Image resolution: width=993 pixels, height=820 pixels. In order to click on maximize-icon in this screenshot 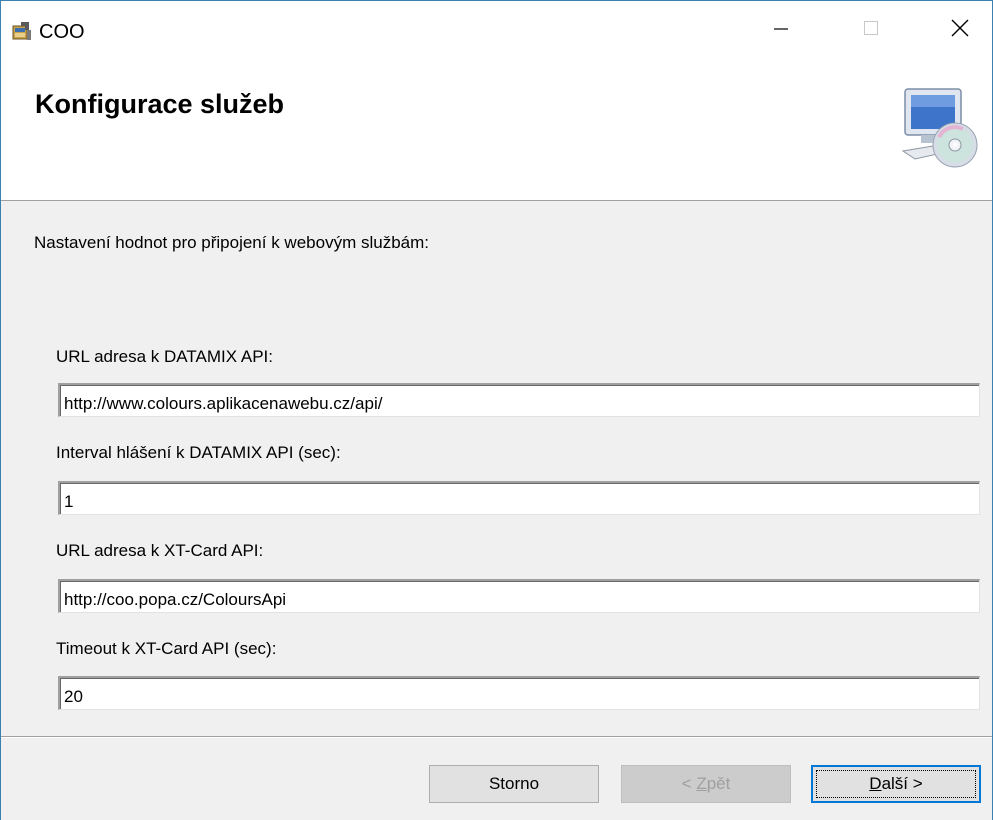, I will do `click(871, 30)`.